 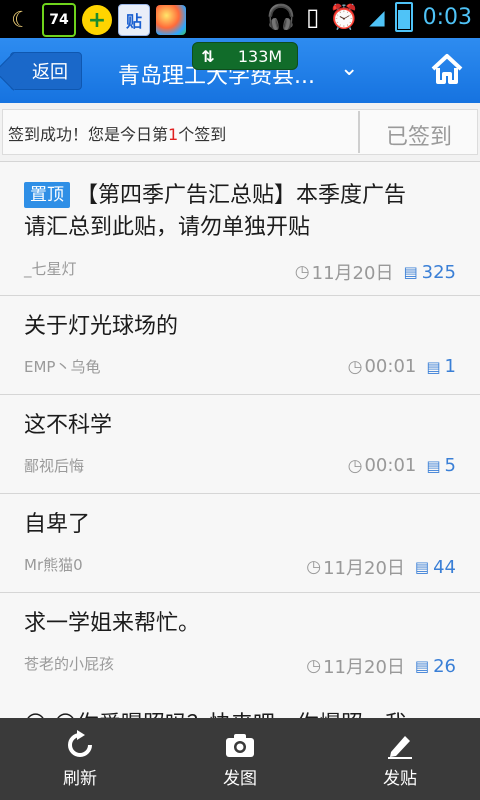 What do you see at coordinates (80, 743) in the screenshot?
I see `refresh-icon` at bounding box center [80, 743].